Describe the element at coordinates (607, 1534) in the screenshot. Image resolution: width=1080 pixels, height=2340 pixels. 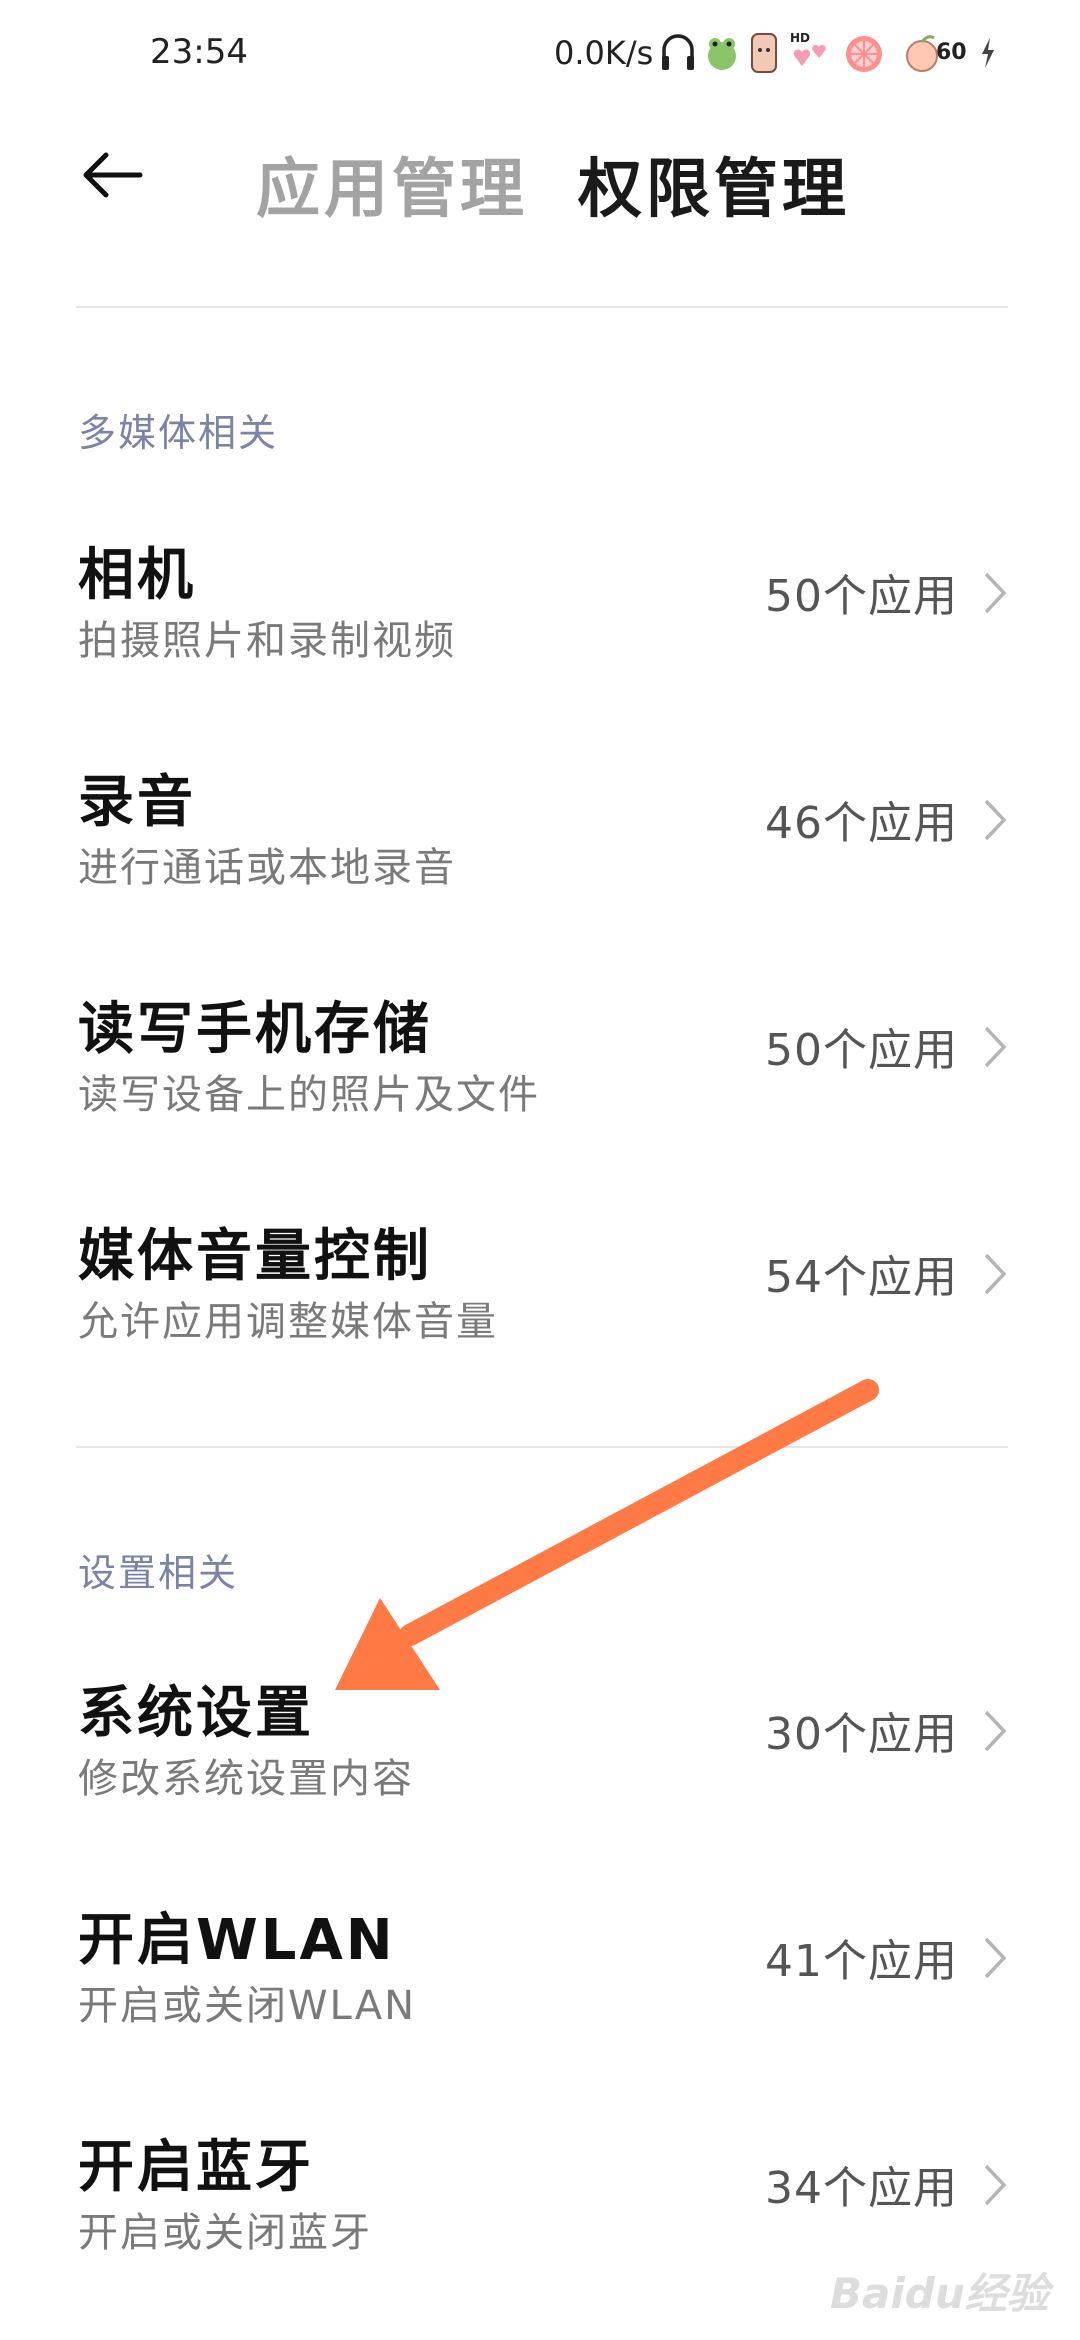
I see `annotation-arrow` at that location.